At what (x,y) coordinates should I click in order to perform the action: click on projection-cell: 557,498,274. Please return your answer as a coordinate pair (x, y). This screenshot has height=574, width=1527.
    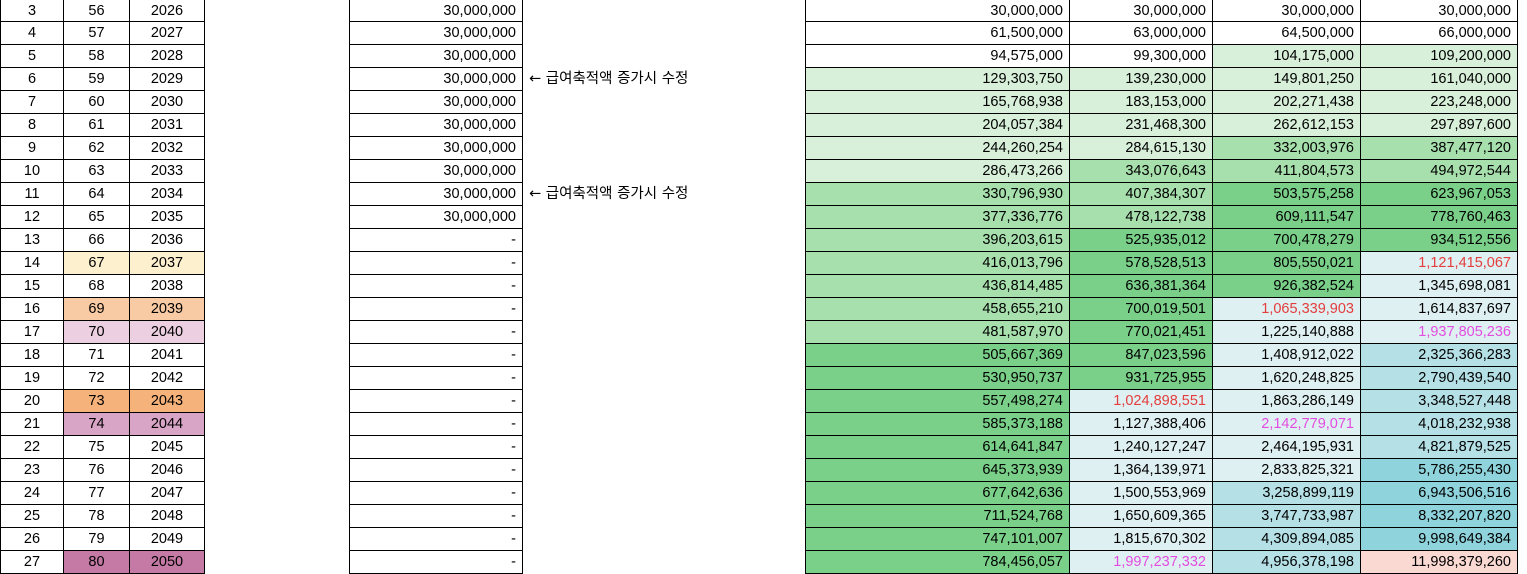
    Looking at the image, I should click on (937, 401).